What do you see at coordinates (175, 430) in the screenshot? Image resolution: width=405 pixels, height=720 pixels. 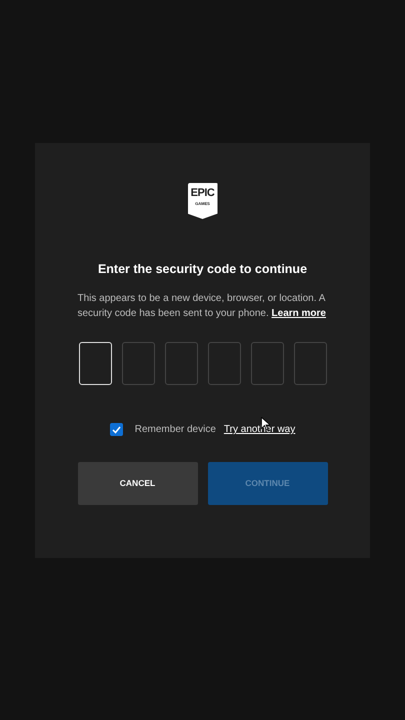 I see `remember-label: Remember device` at bounding box center [175, 430].